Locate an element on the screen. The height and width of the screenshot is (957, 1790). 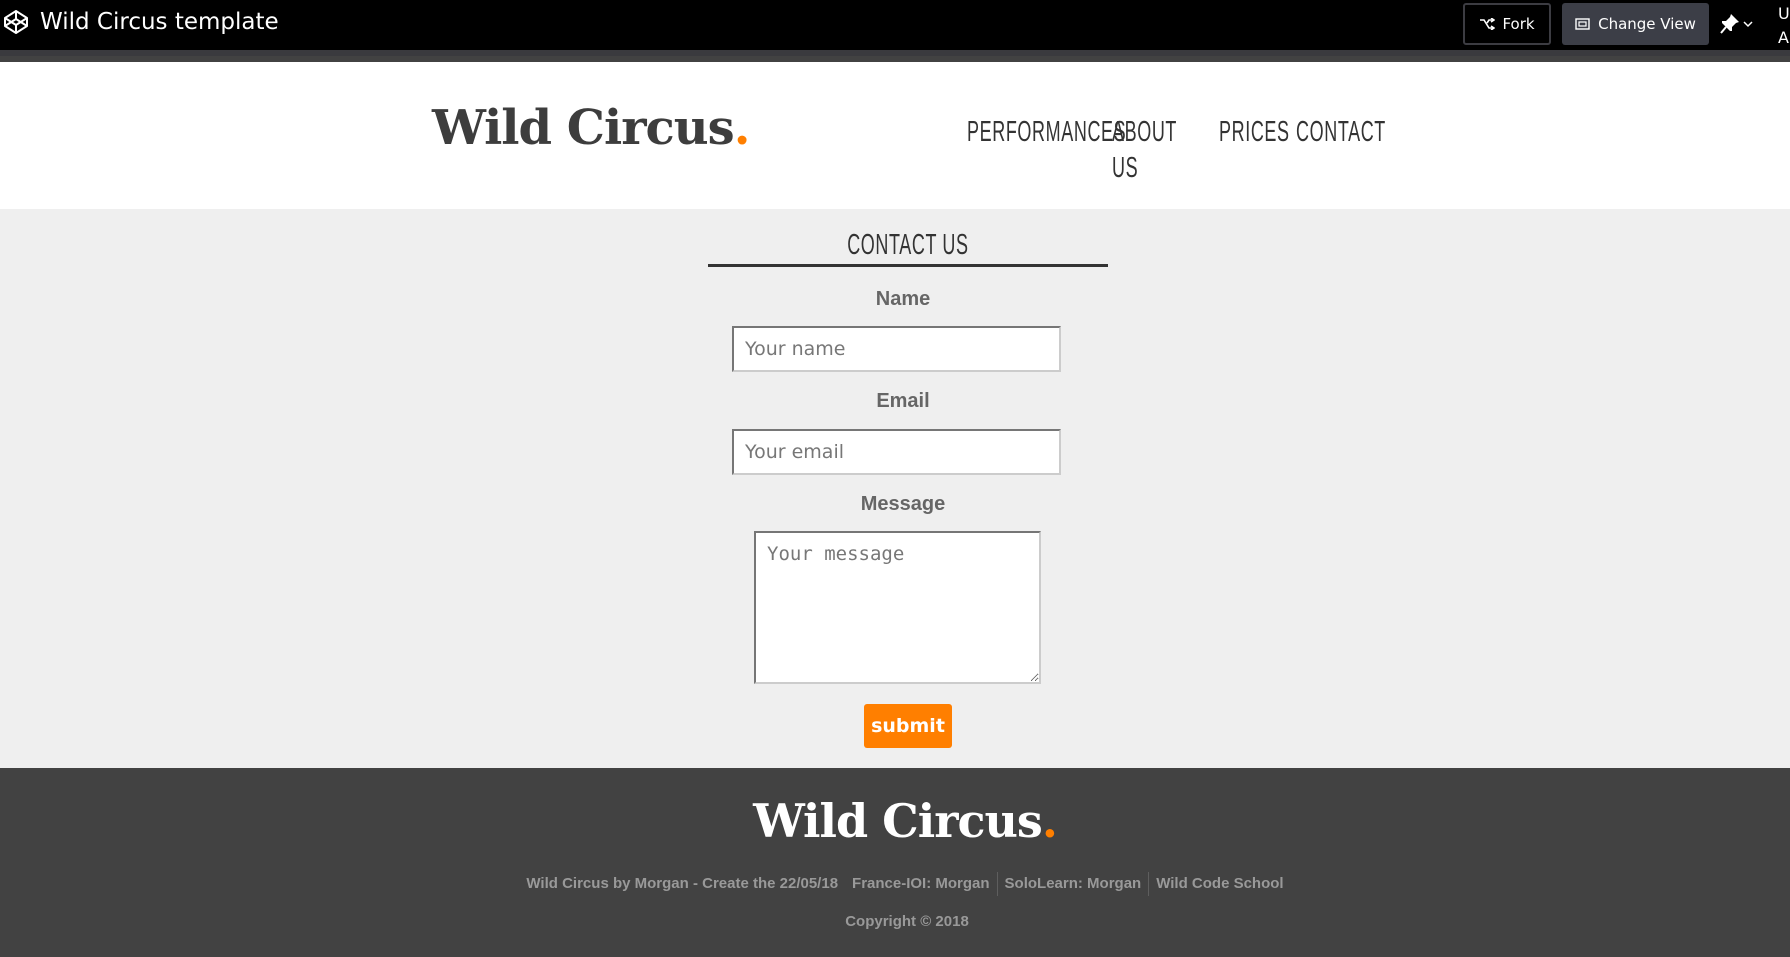
main-nav: PERFORMANCES ABOUT US PRICES CONTACT is located at coordinates (1176, 149).